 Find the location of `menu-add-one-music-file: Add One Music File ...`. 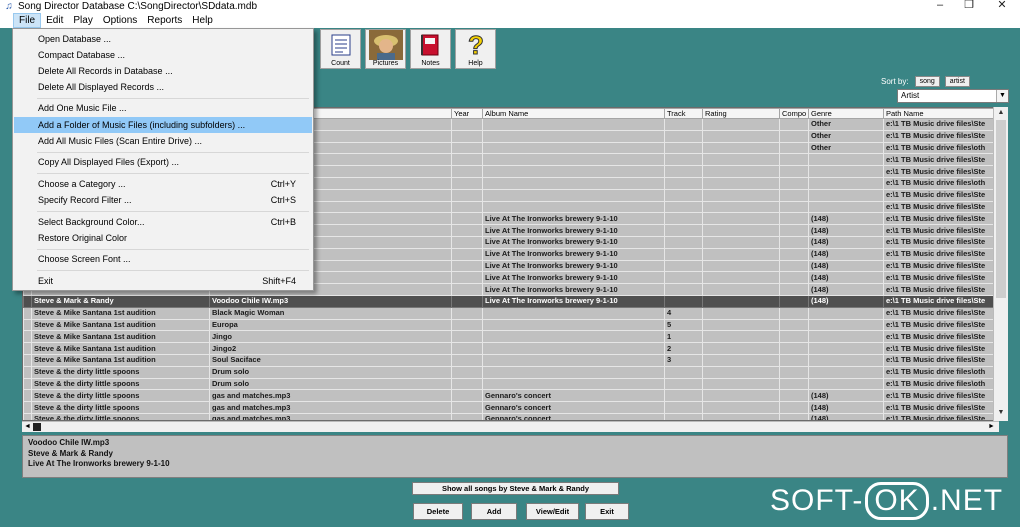

menu-add-one-music-file: Add One Music File ... is located at coordinates (163, 108).